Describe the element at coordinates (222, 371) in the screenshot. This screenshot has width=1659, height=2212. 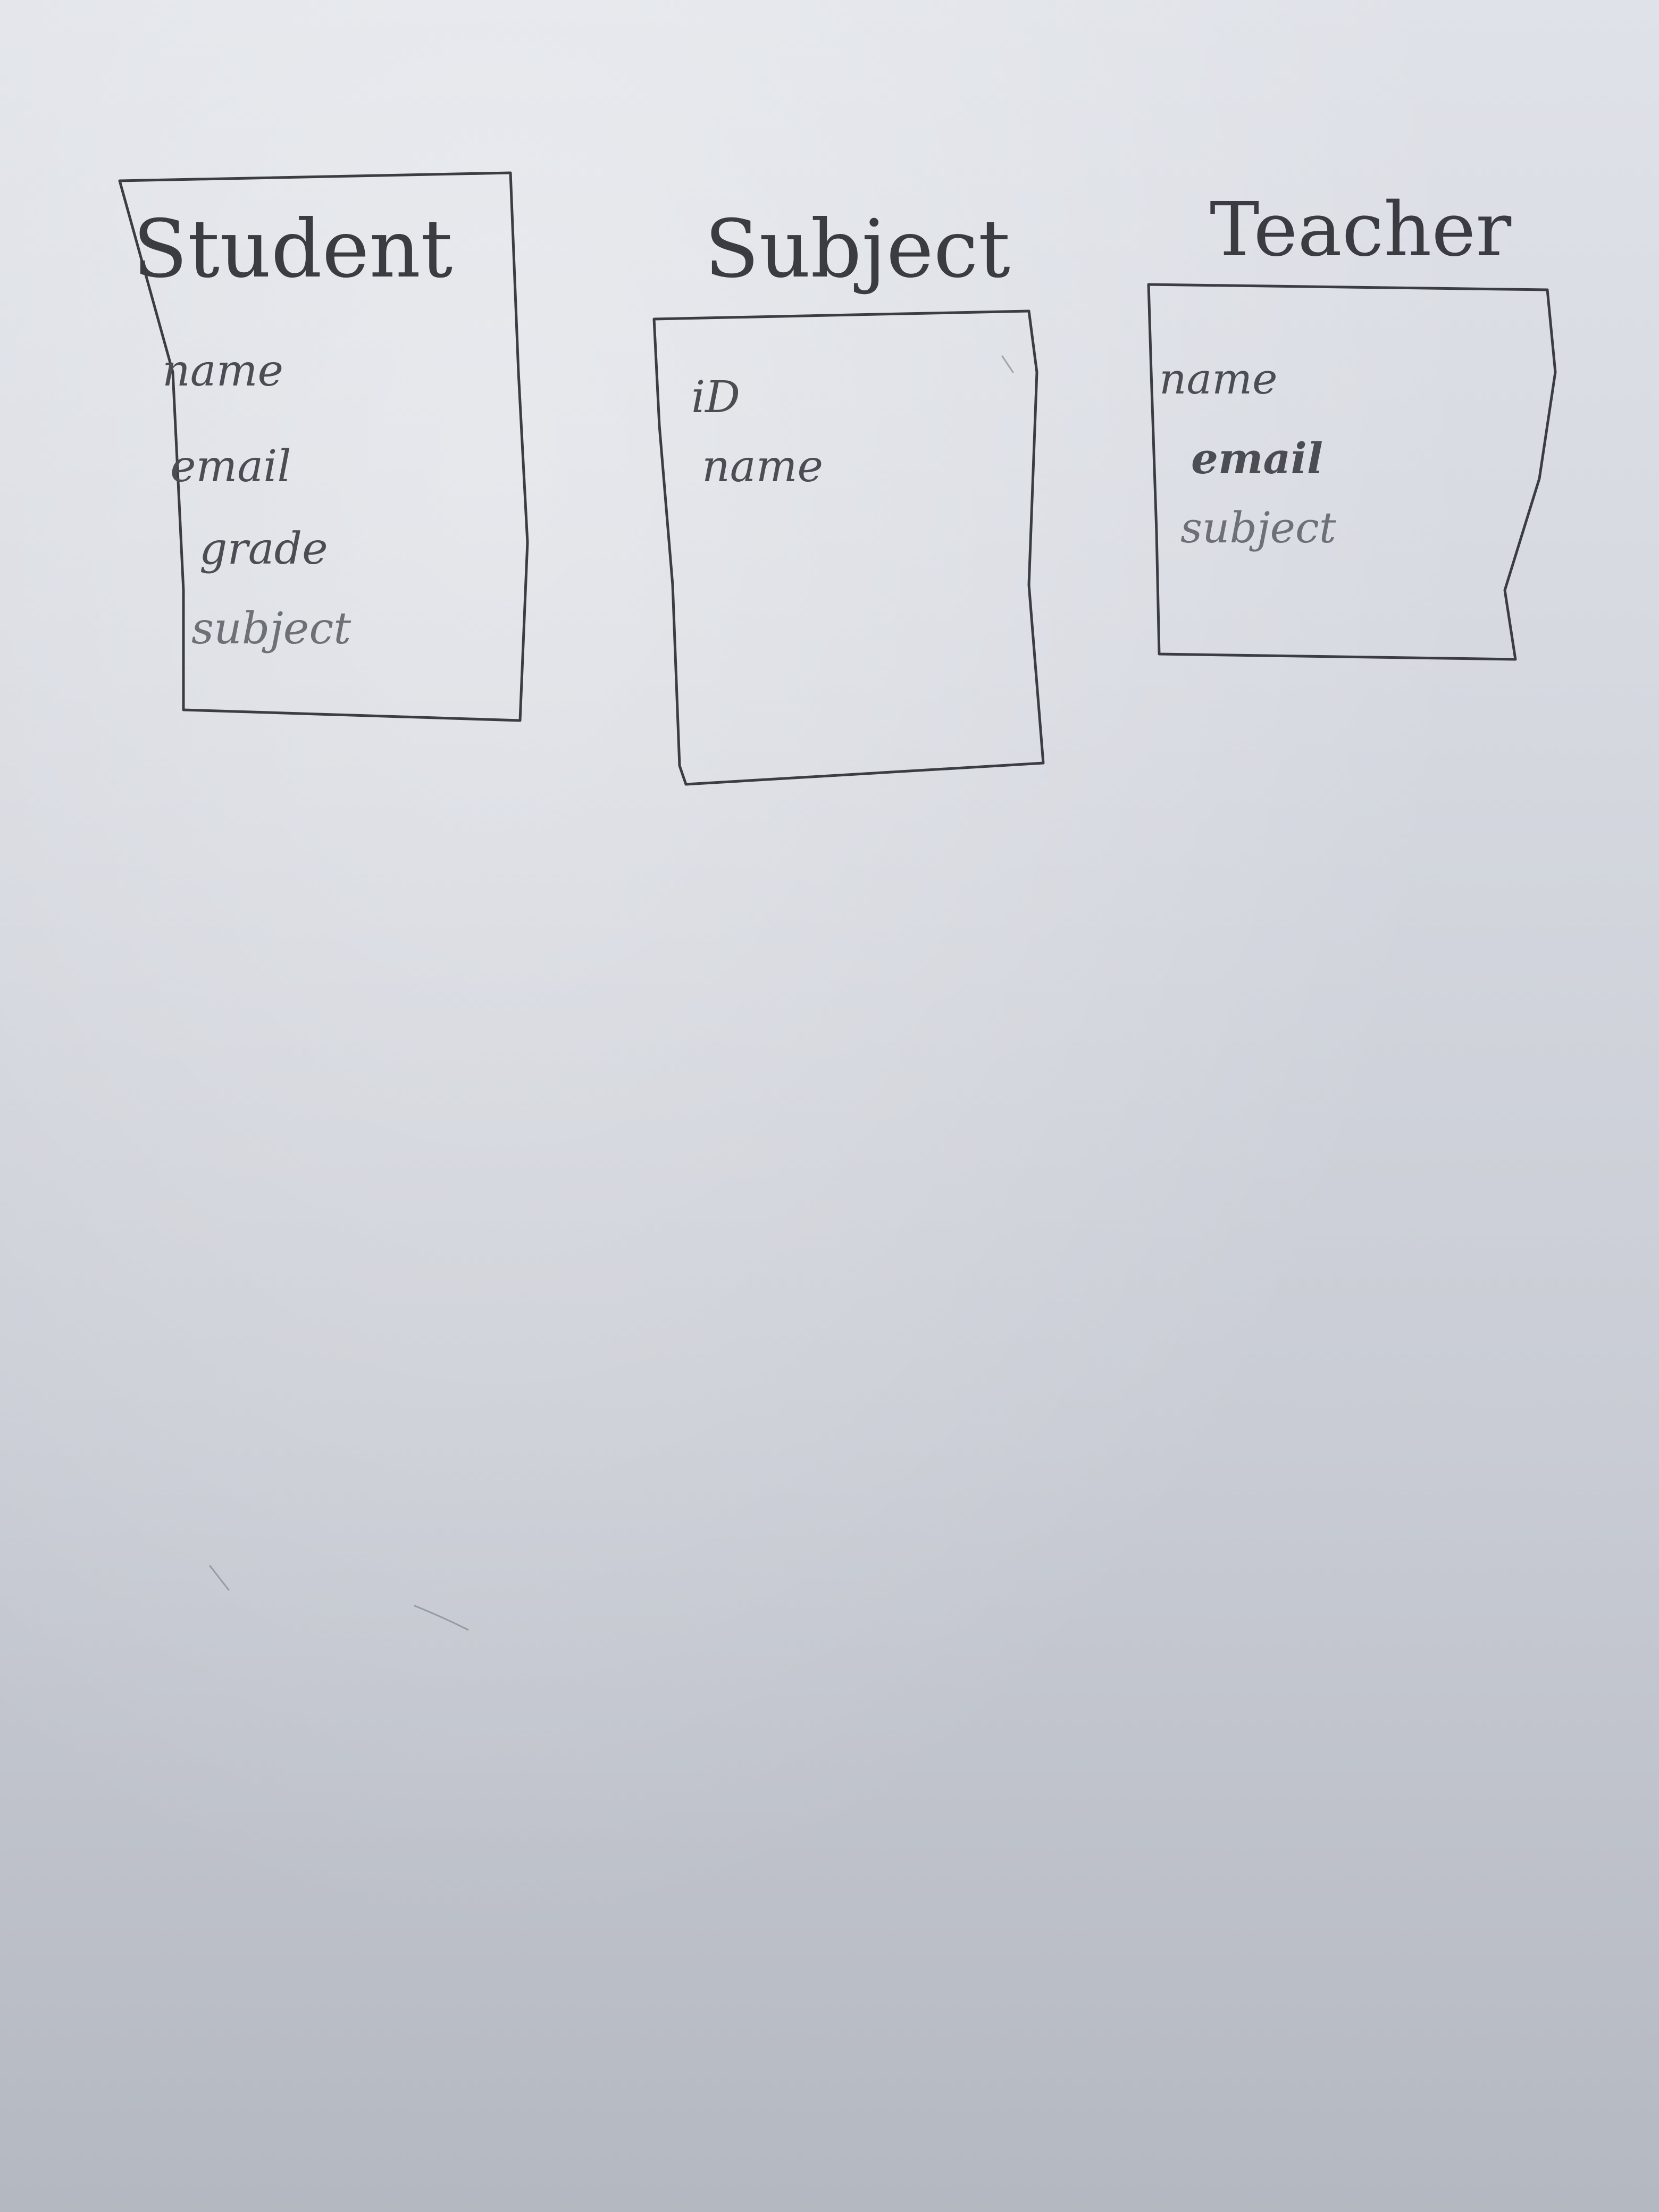
I see `entity-student-attr-name: name` at that location.